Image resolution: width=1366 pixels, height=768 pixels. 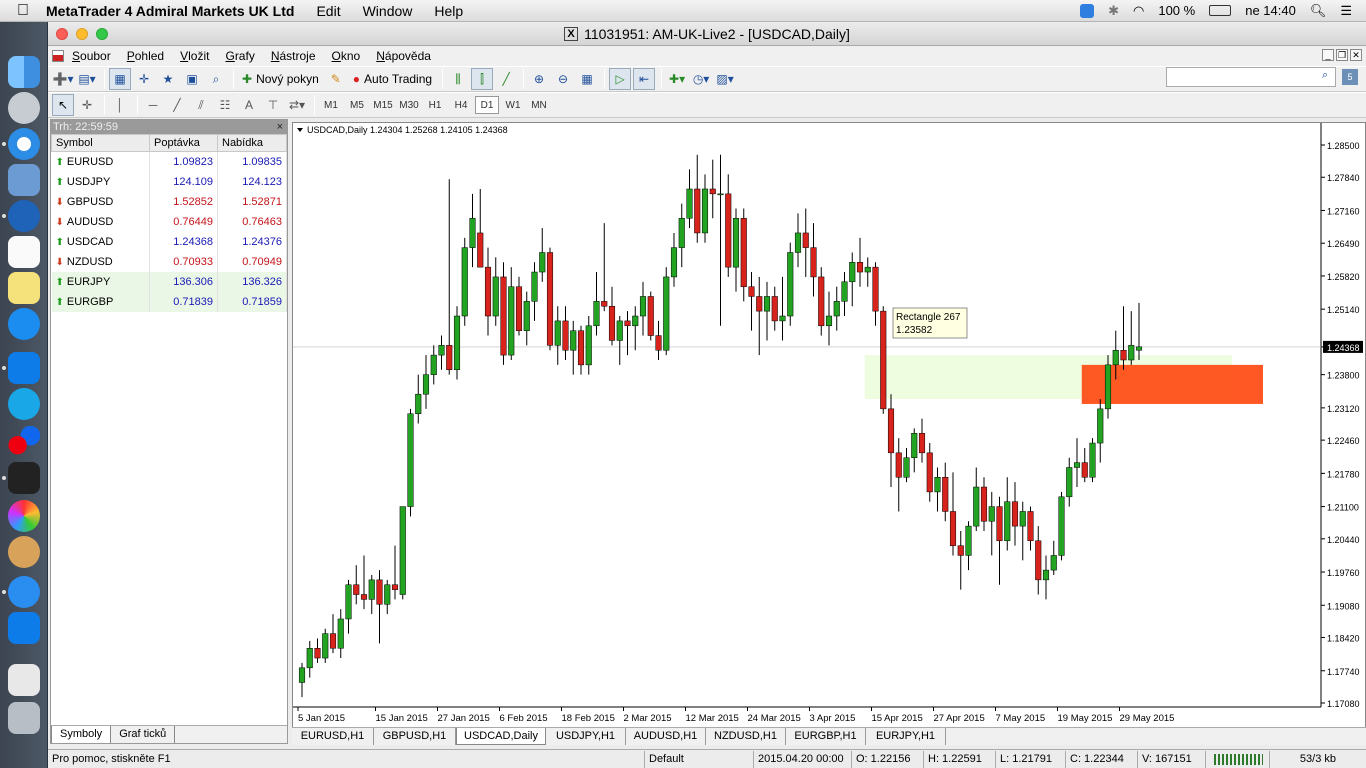 What do you see at coordinates (169, 241) in the screenshot?
I see `table-row: ⬆ USDCAD 1.24368 1.24376` at bounding box center [169, 241].